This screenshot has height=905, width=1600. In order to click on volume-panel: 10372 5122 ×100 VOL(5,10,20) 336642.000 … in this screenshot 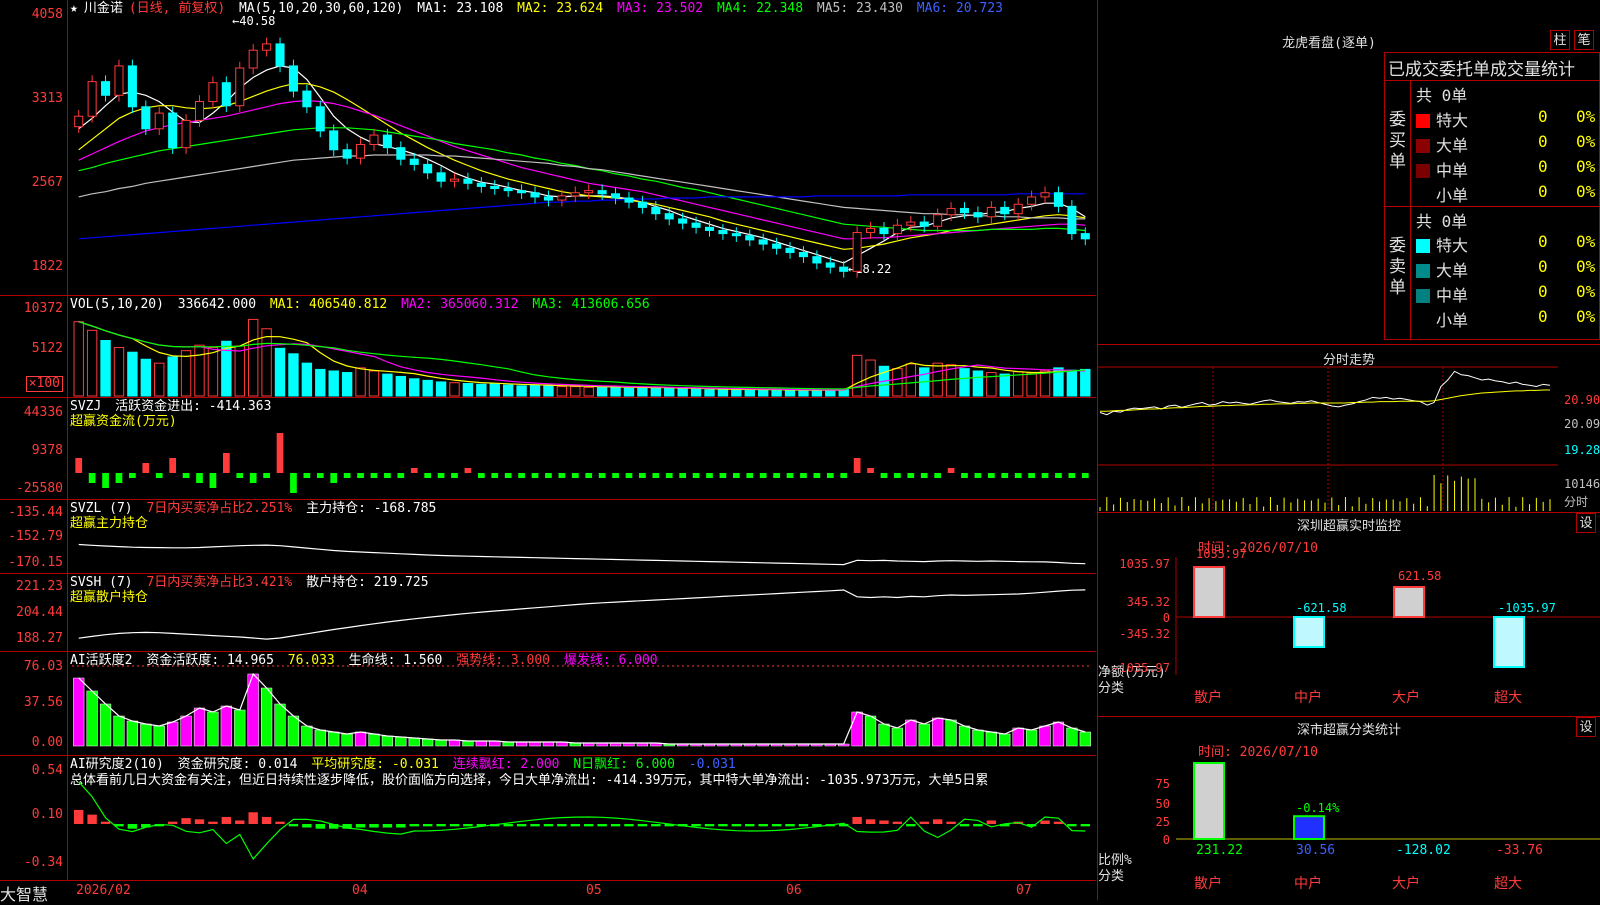, I will do `click(548, 347)`.